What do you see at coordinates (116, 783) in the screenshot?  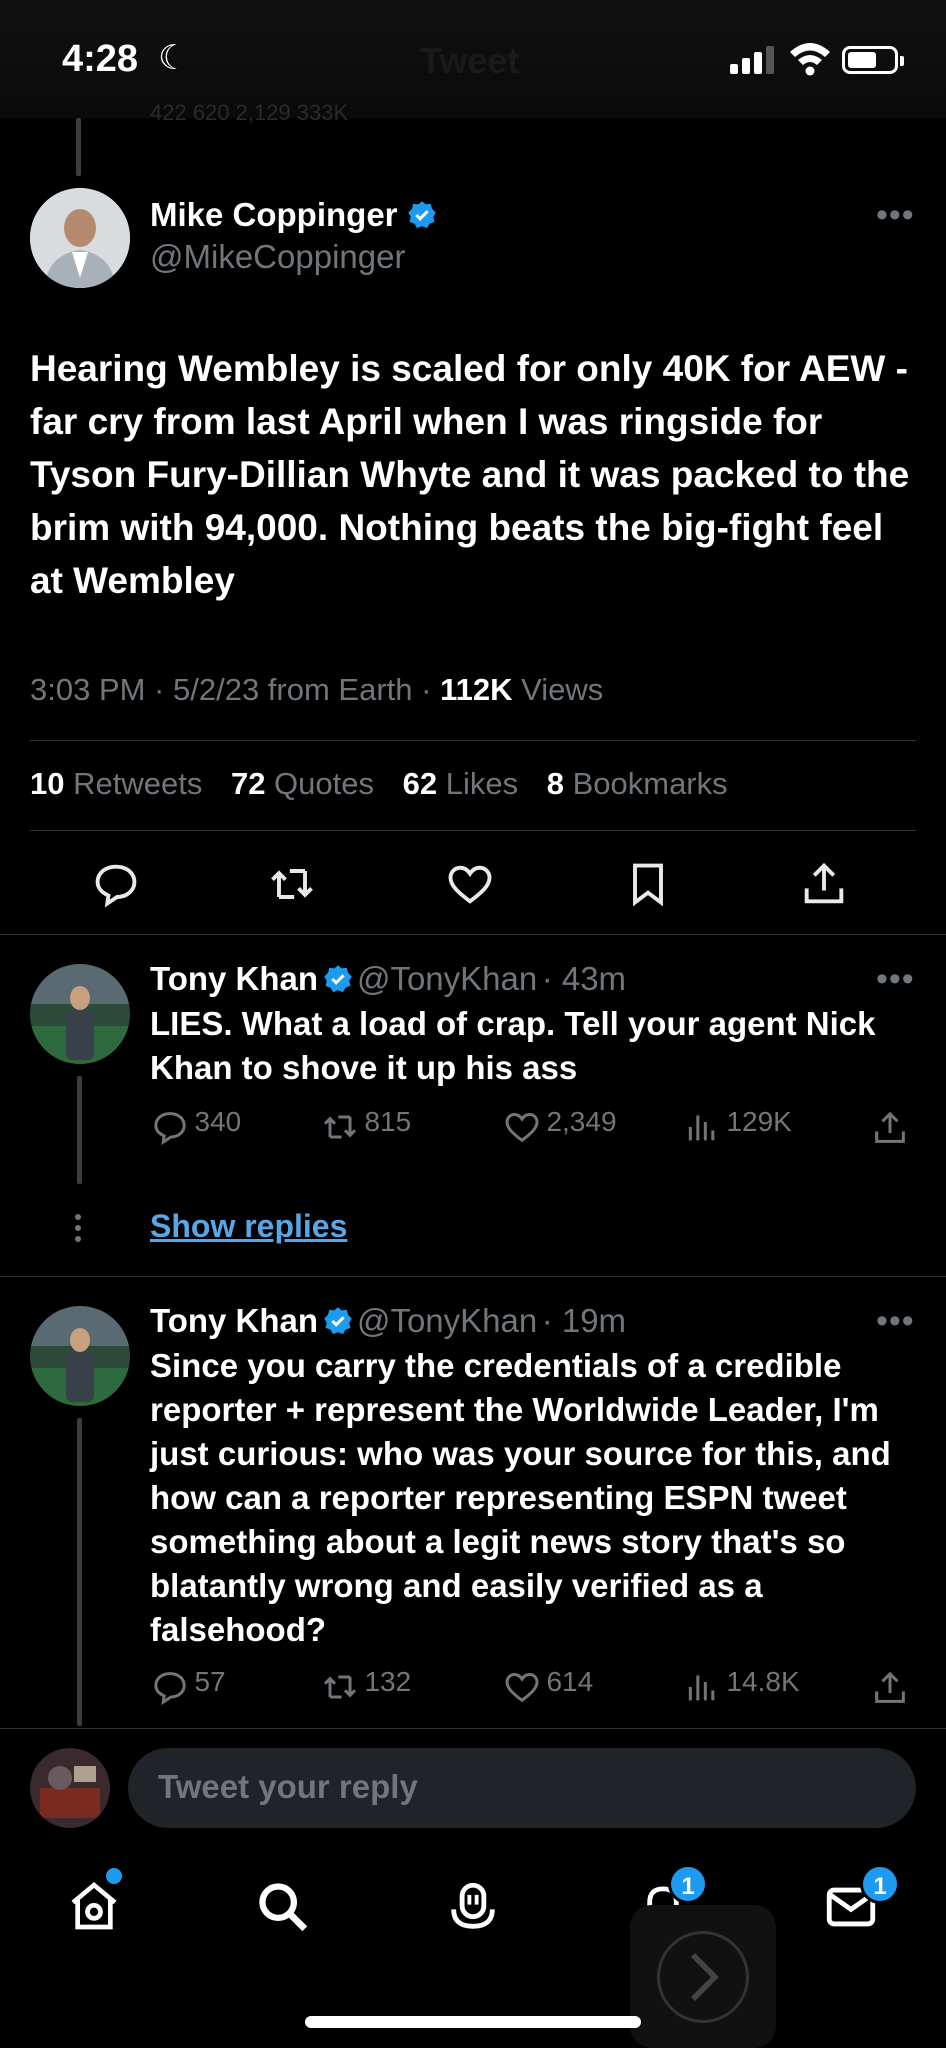 I see `retweets-stat: 10 Retweets` at bounding box center [116, 783].